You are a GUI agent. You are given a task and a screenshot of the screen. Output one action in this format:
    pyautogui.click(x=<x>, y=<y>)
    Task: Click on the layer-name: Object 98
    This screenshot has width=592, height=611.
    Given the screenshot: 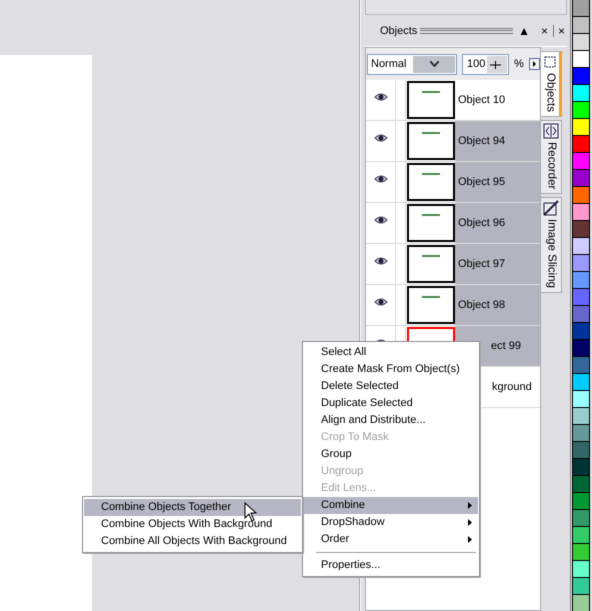 What is the action you would take?
    pyautogui.click(x=482, y=305)
    